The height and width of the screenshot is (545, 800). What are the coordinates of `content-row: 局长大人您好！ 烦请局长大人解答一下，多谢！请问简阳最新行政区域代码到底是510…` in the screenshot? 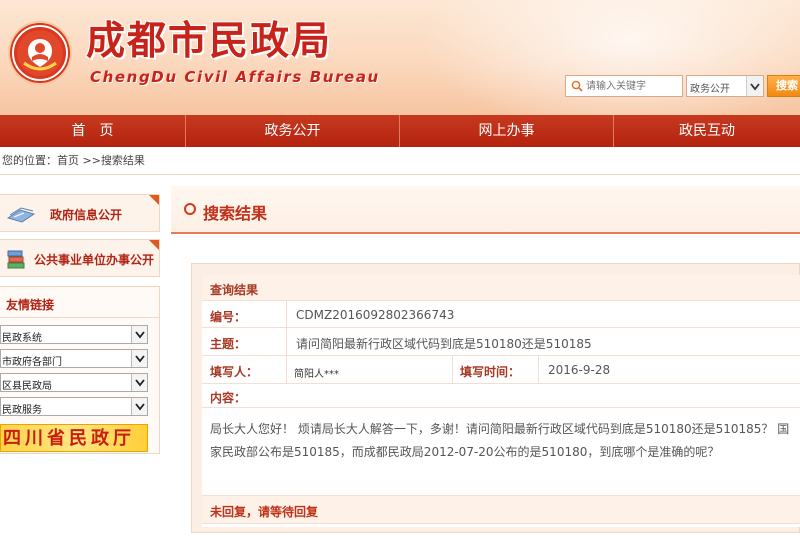 It's located at (501, 452).